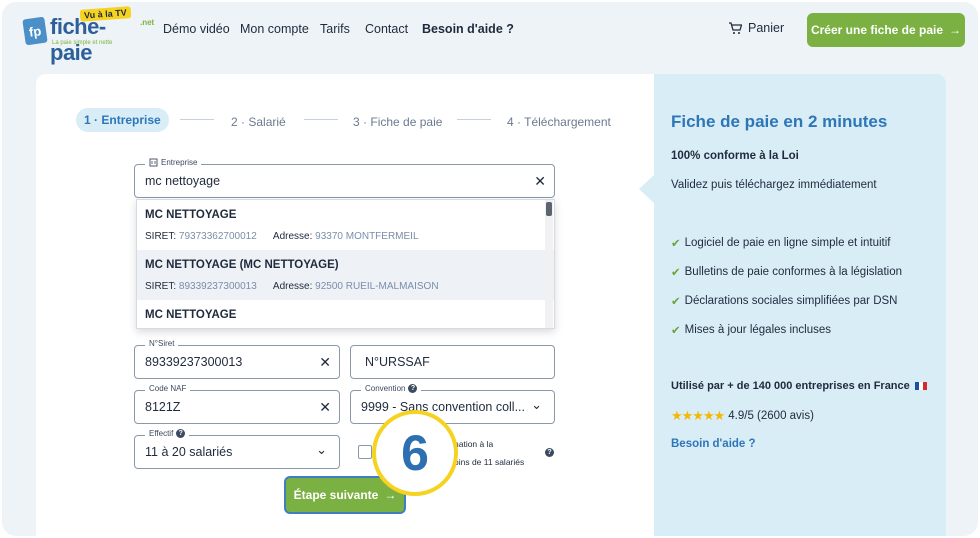 This screenshot has height=538, width=980. What do you see at coordinates (179, 162) in the screenshot?
I see `entreprise-label-text: Entreprise` at bounding box center [179, 162].